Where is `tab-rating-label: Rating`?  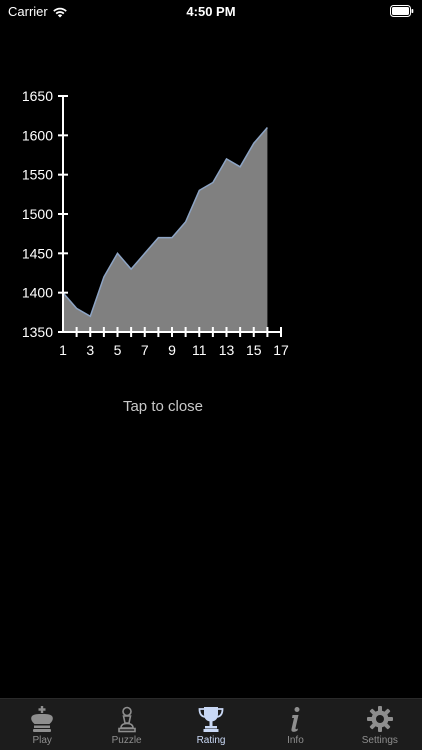
tab-rating-label: Rating is located at coordinates (211, 740).